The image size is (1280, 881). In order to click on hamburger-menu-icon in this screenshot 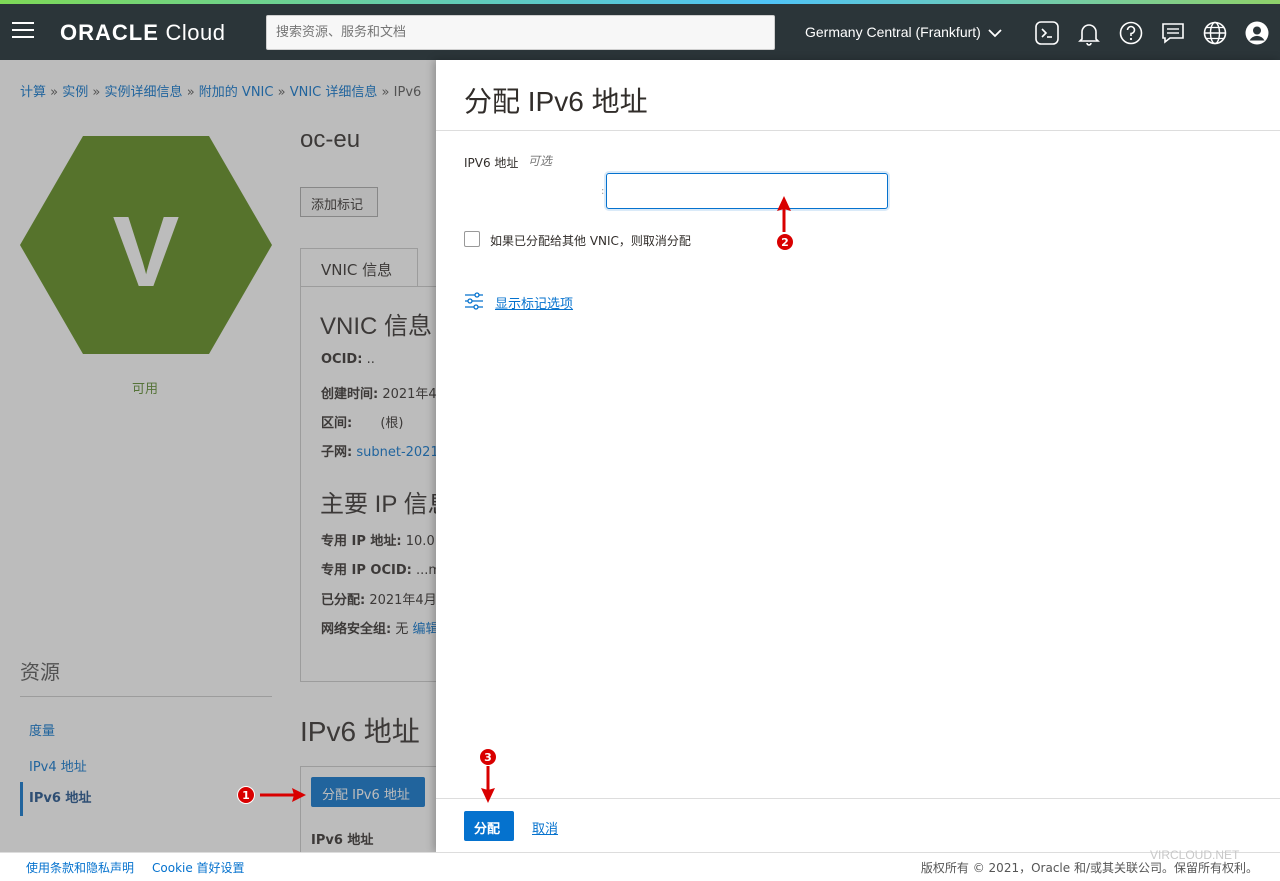, I will do `click(23, 31)`.